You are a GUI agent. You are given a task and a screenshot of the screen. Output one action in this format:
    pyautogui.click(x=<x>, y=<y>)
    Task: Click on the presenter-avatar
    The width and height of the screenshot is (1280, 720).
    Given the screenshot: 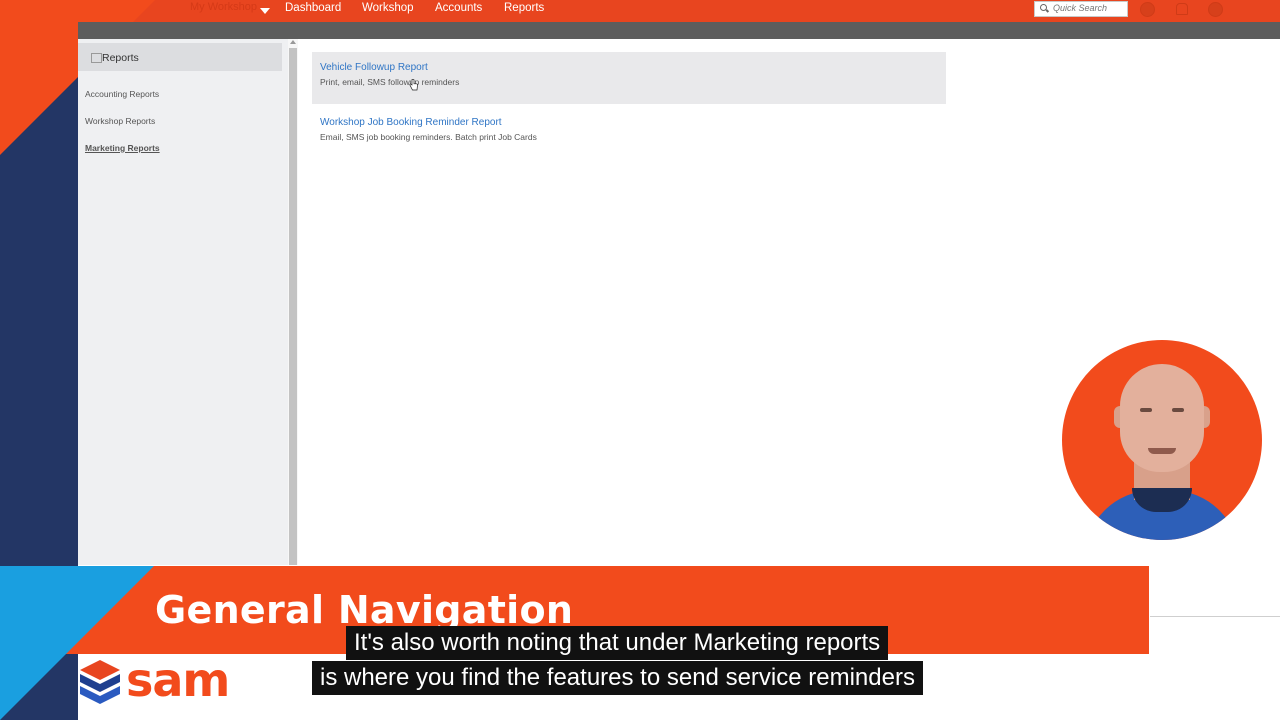 What is the action you would take?
    pyautogui.click(x=1162, y=440)
    